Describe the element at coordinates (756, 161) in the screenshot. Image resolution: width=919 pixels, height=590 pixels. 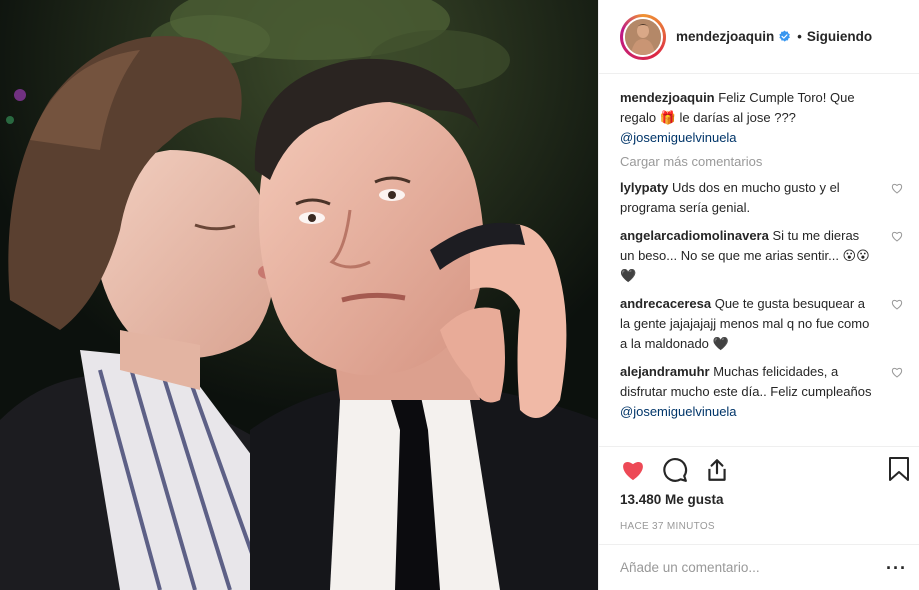
I see `load-more-comments-button: Cargar más comentarios` at that location.